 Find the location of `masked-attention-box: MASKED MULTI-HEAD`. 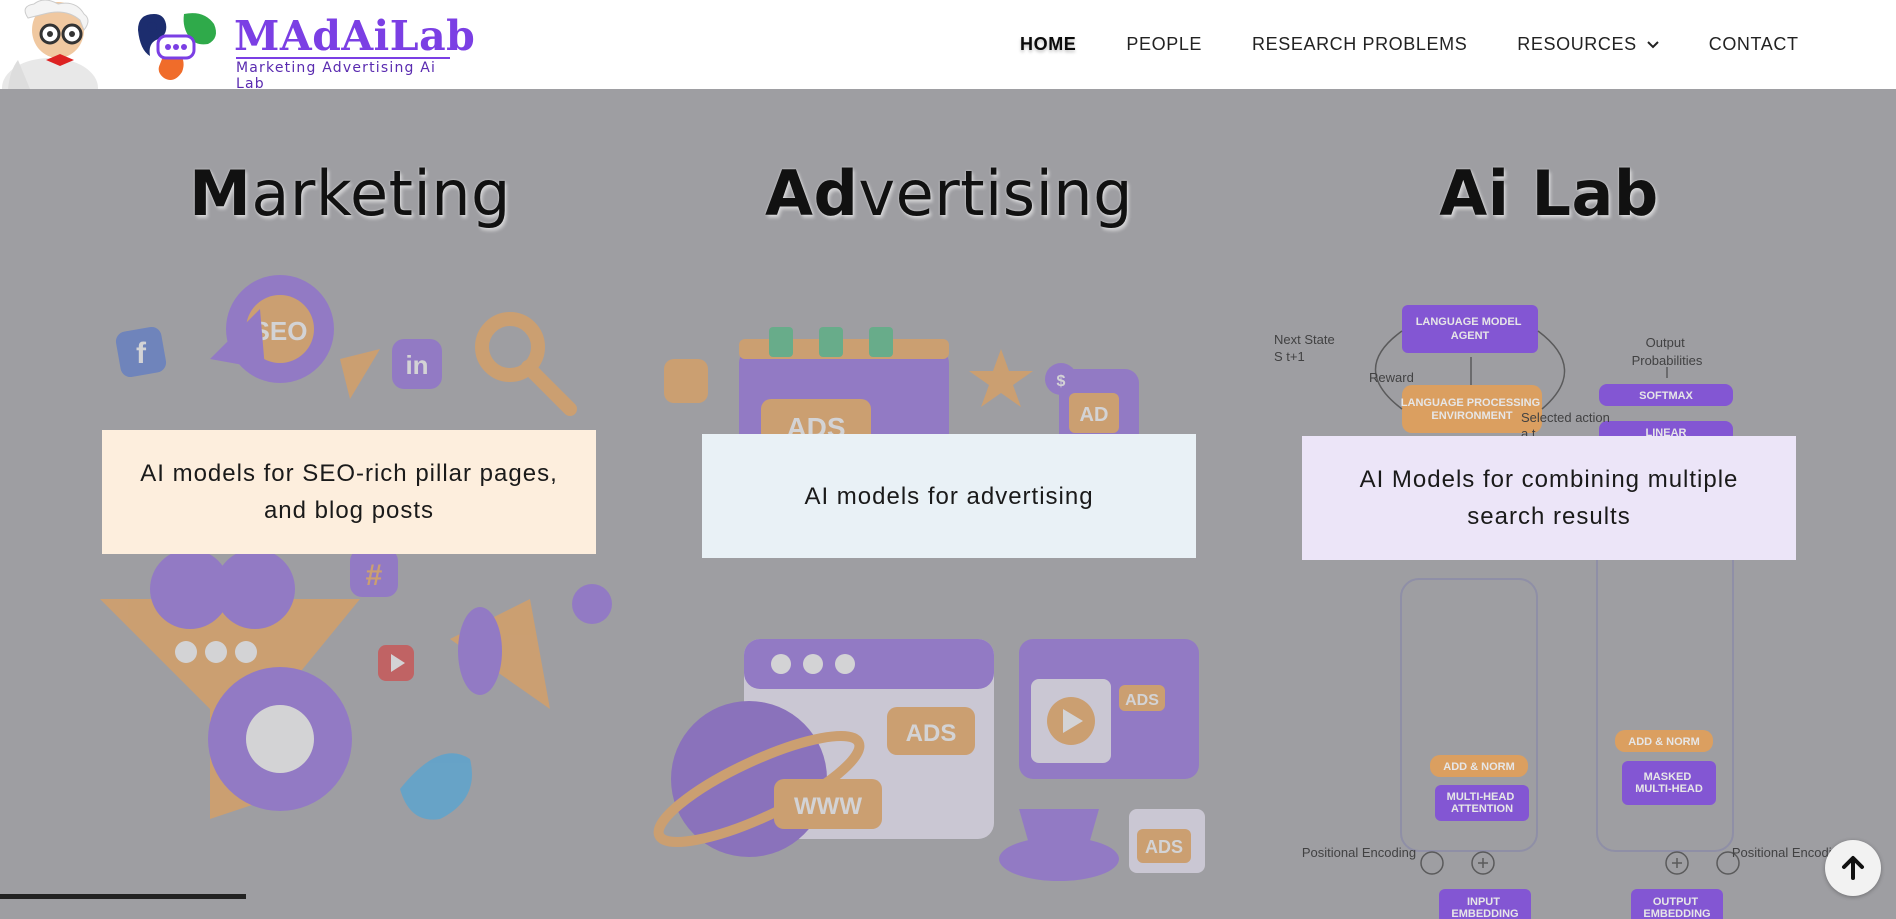

masked-attention-box: MASKED MULTI-HEAD is located at coordinates (1669, 783).